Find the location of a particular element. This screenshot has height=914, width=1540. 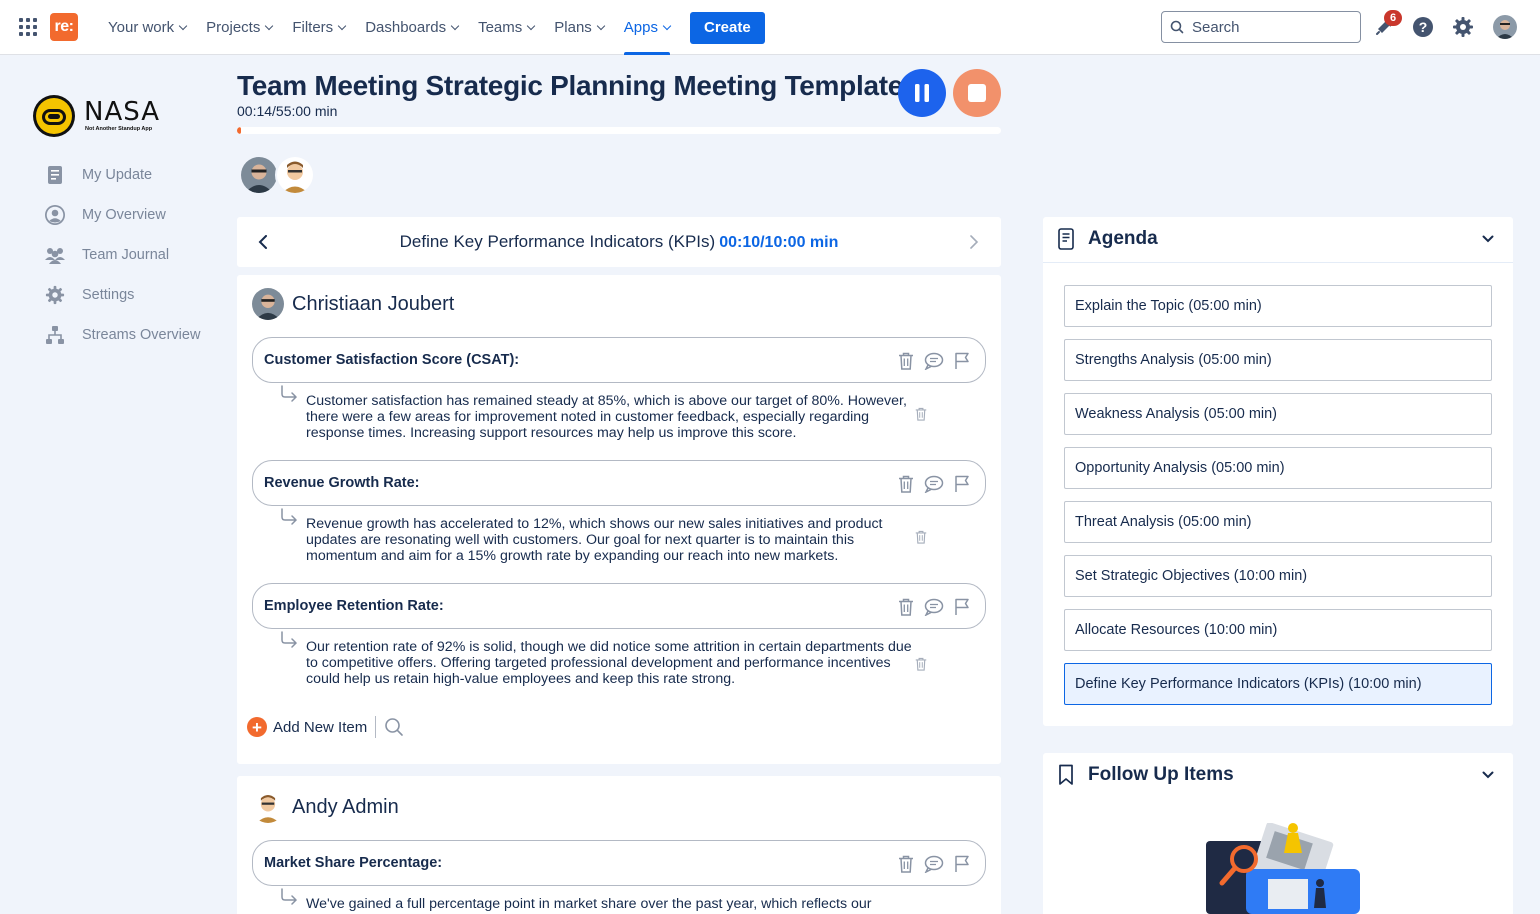

pause-button is located at coordinates (922, 93).